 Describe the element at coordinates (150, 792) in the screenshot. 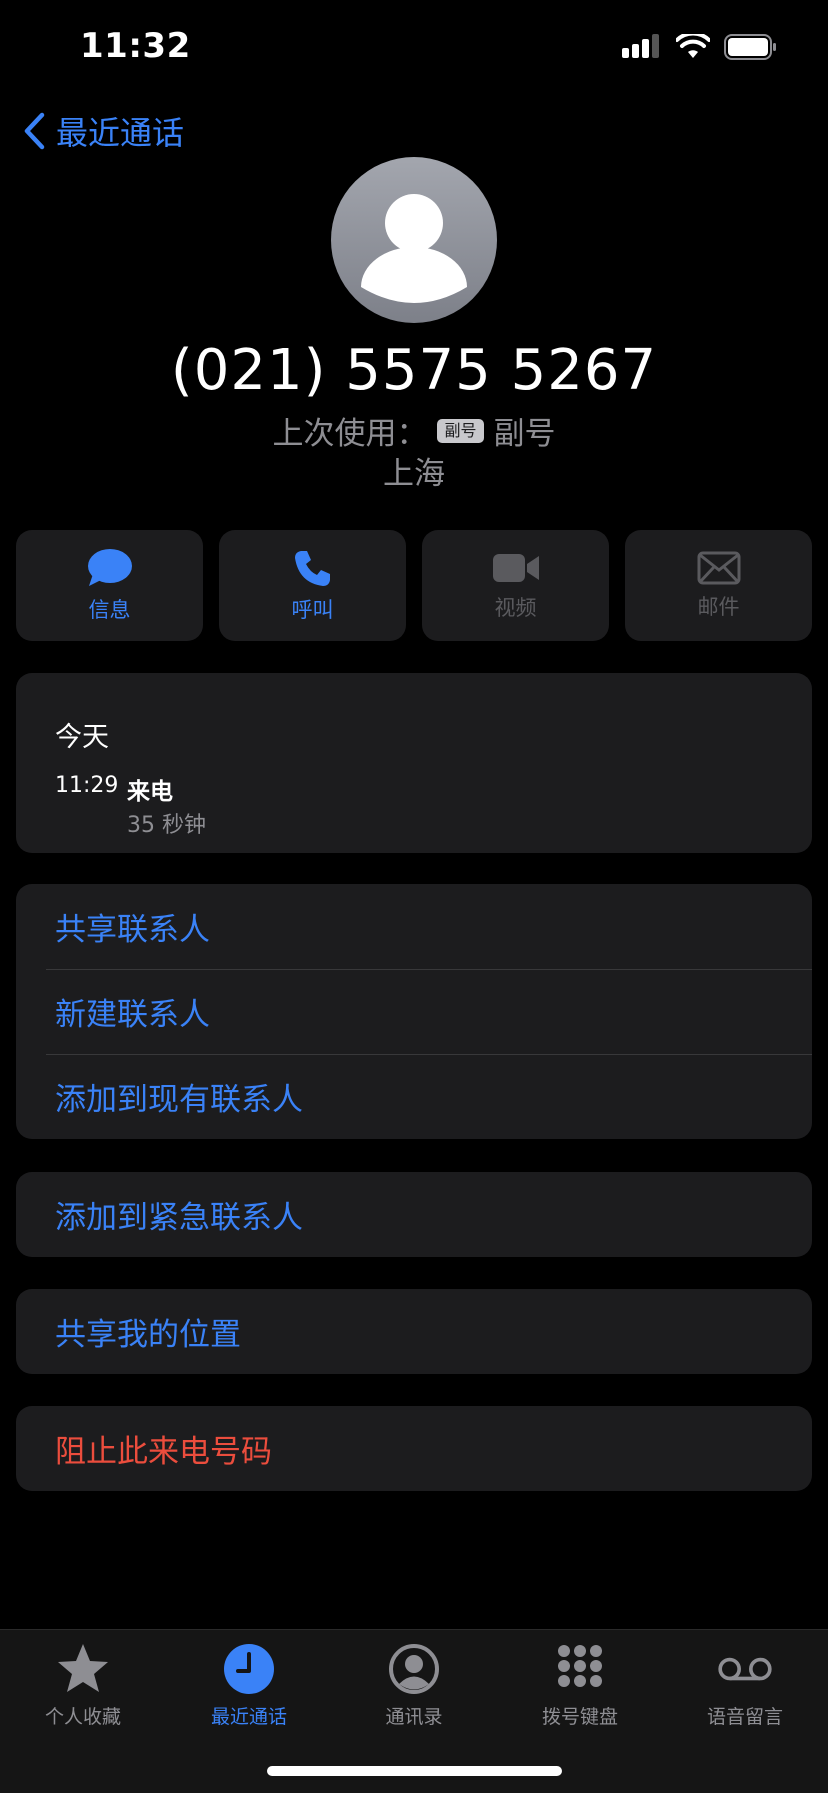

I see `history-call-type: 来电` at that location.